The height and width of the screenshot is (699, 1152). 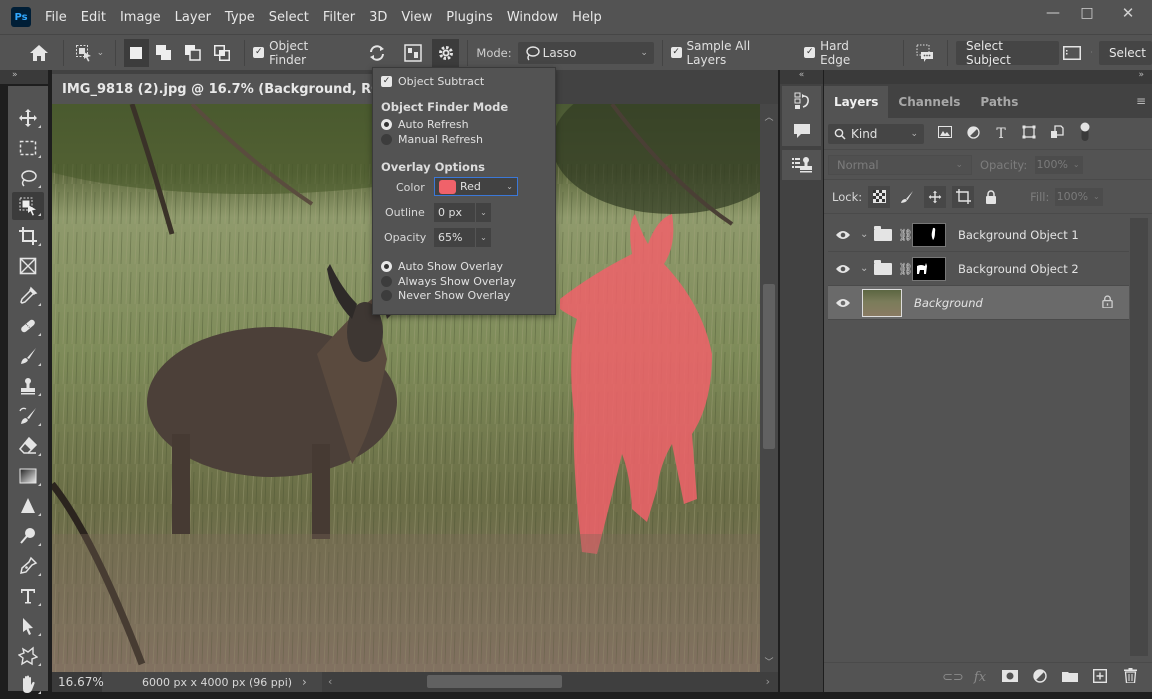 What do you see at coordinates (1052, 164) in the screenshot?
I see `layer-opacity-field: 100%` at bounding box center [1052, 164].